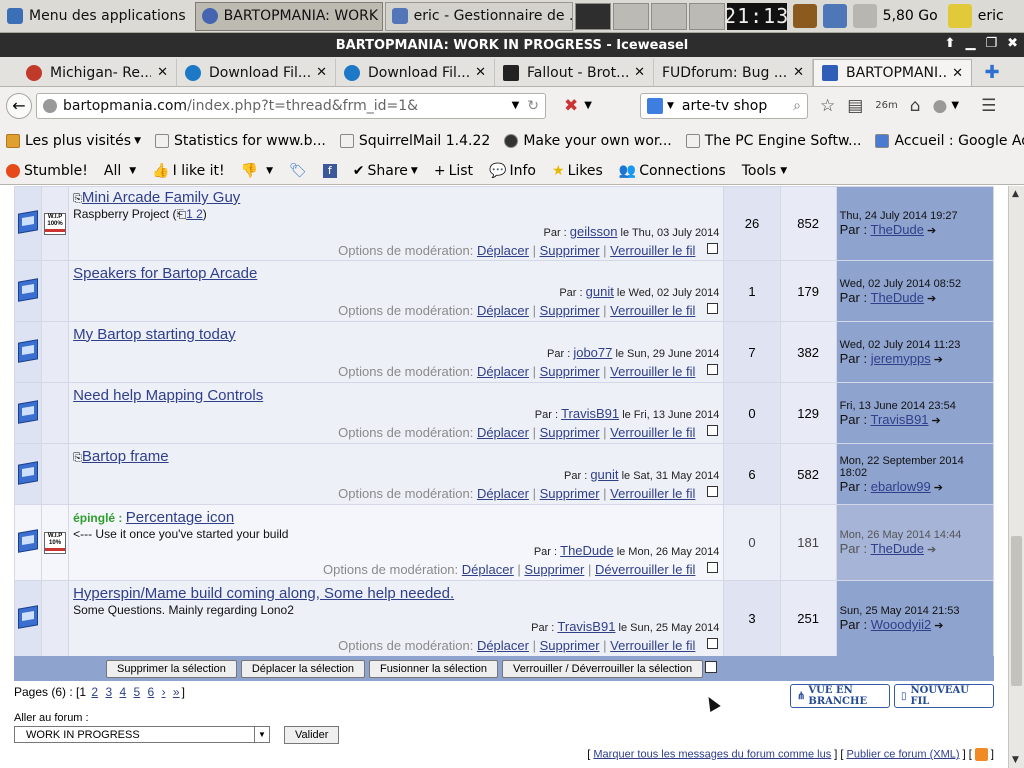  Describe the element at coordinates (97, 72) in the screenshot. I see `tab-michigan: Michigan- Re... ✕` at that location.